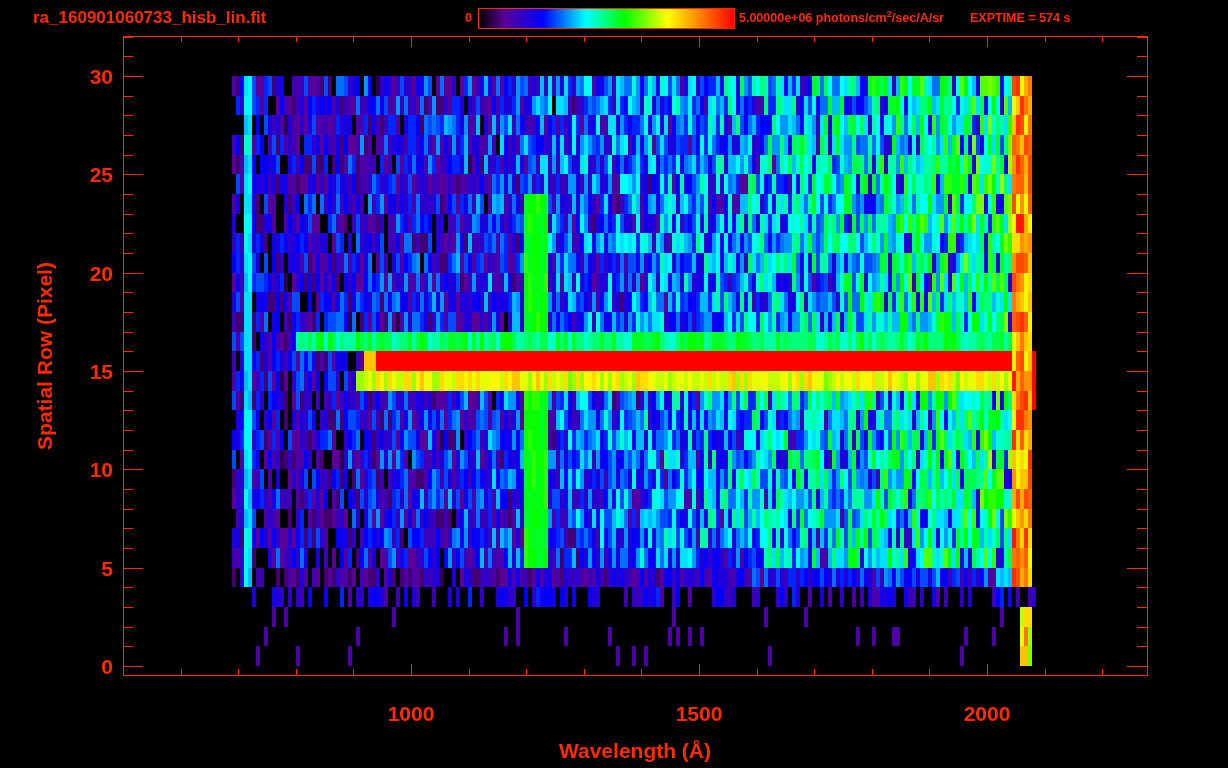 The image size is (1228, 768). What do you see at coordinates (101, 470) in the screenshot?
I see `y-tick-label: 10` at bounding box center [101, 470].